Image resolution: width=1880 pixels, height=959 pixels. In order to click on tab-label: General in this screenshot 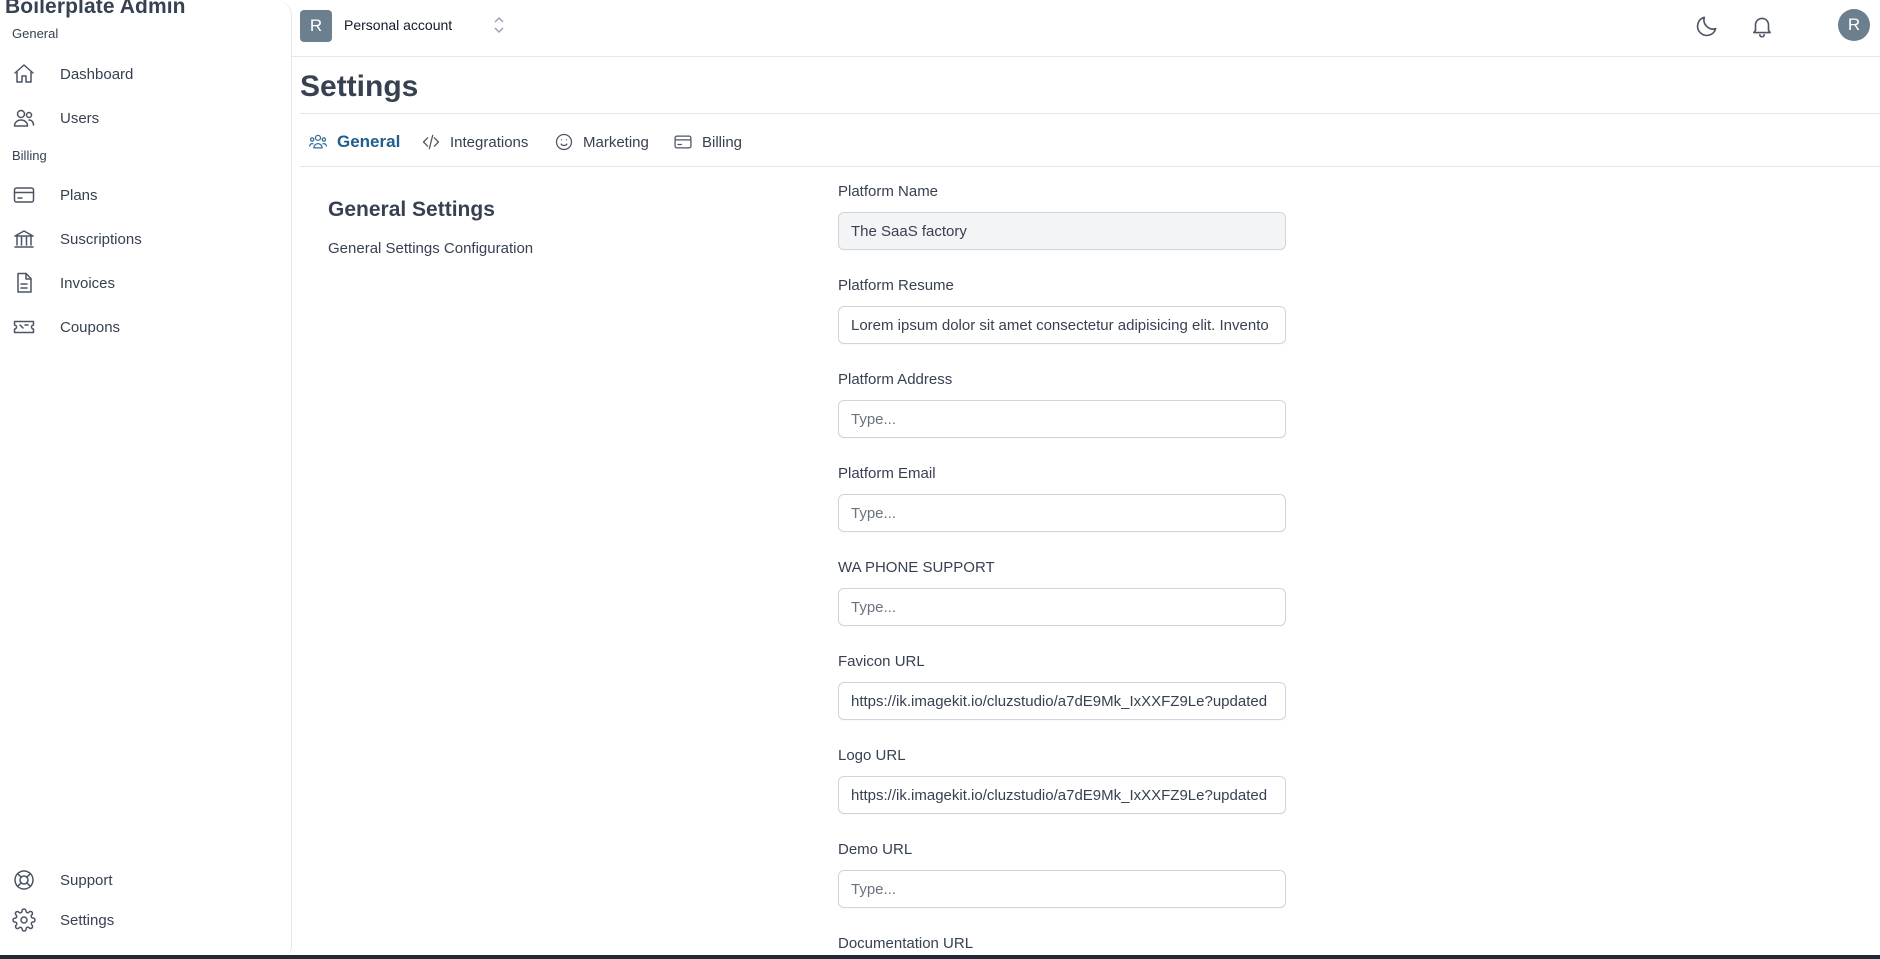, I will do `click(369, 141)`.